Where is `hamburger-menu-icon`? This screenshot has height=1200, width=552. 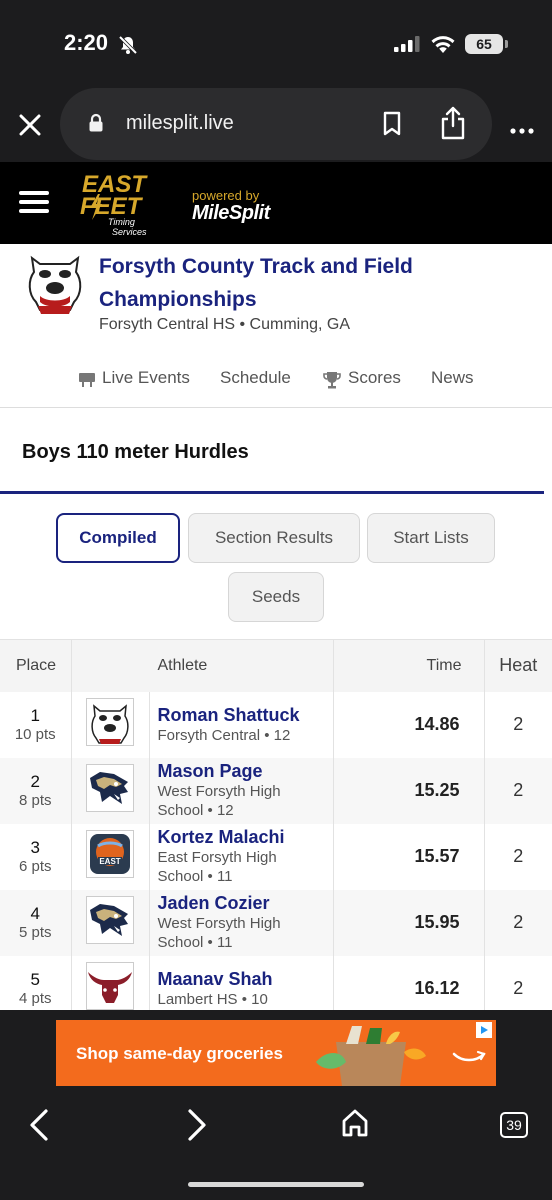 hamburger-menu-icon is located at coordinates (34, 204).